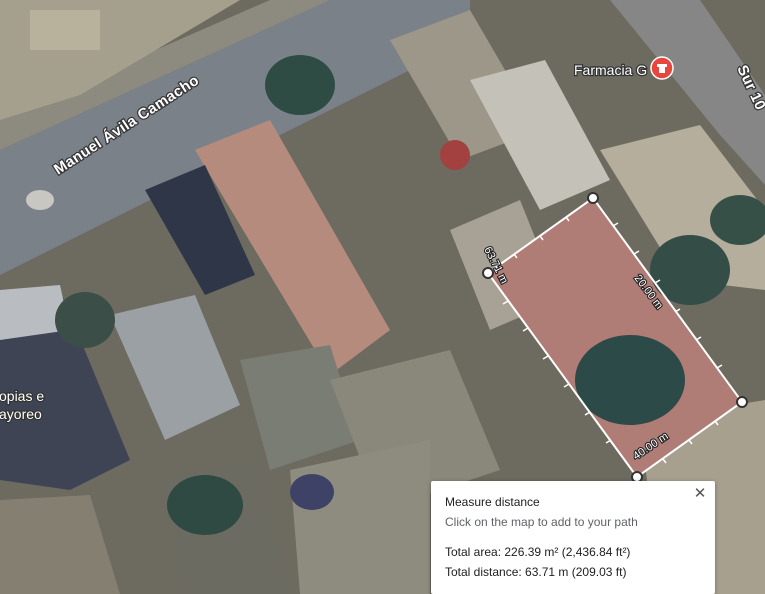 This screenshot has width=765, height=594. What do you see at coordinates (22, 396) in the screenshot?
I see `place-label-copias-line-1: opias e` at bounding box center [22, 396].